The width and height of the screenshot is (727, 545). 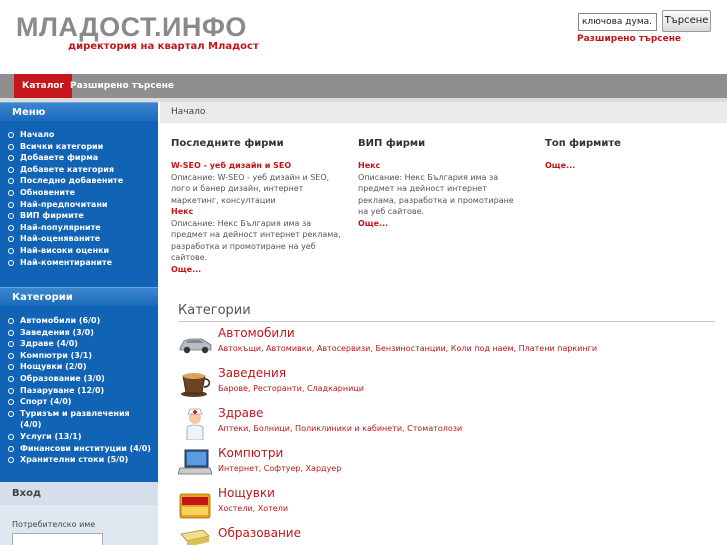 What do you see at coordinates (259, 533) in the screenshot?
I see `category-name-link: Образование` at bounding box center [259, 533].